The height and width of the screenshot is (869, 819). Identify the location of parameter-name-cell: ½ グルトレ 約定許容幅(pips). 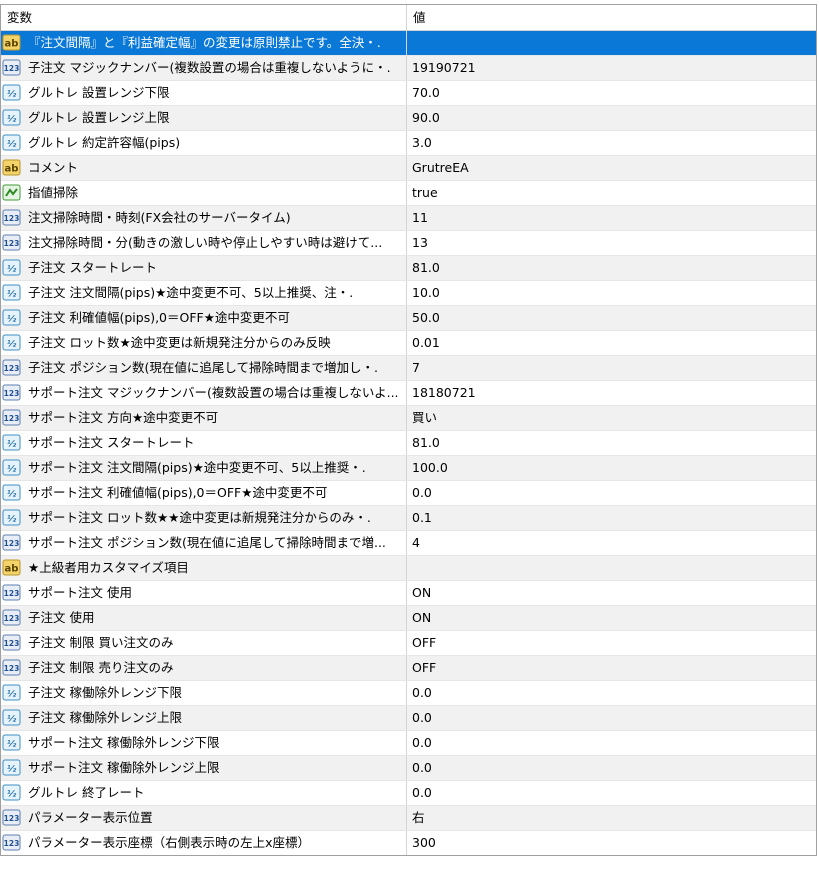
(204, 143).